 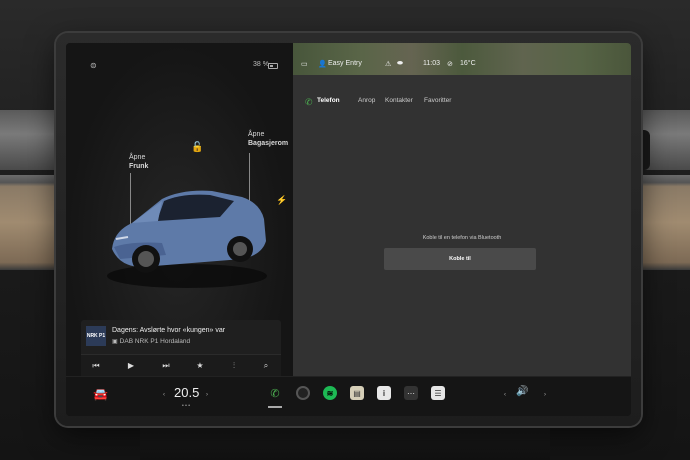 What do you see at coordinates (182, 67) in the screenshot?
I see `car-status-bar: ⊜ 38 %` at bounding box center [182, 67].